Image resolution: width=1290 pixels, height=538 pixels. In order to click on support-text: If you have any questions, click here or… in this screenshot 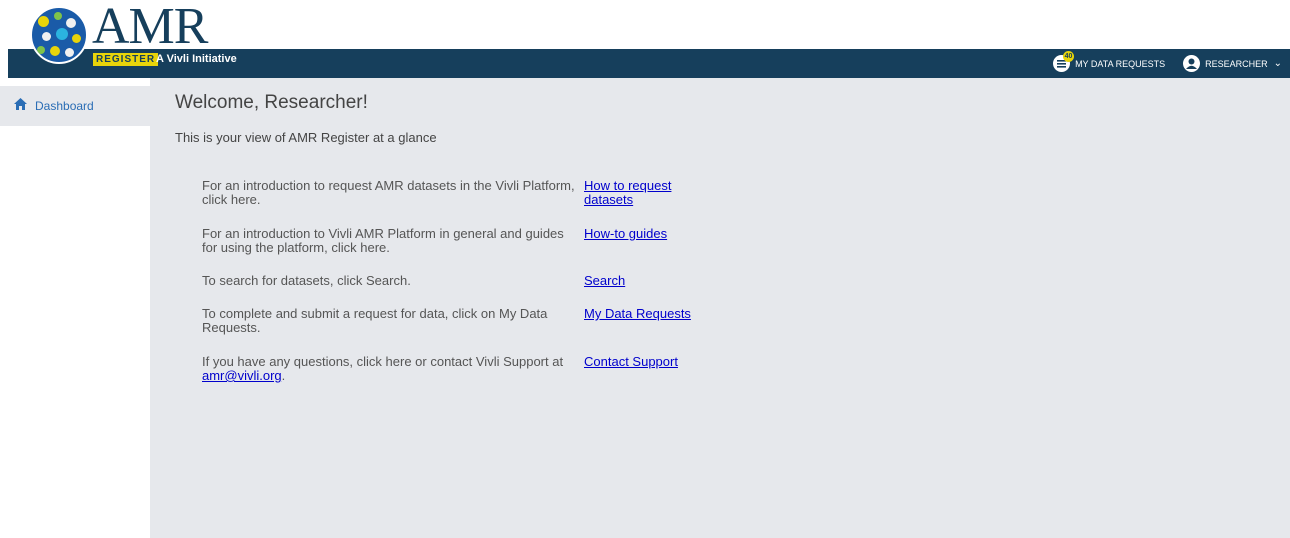, I will do `click(383, 361)`.